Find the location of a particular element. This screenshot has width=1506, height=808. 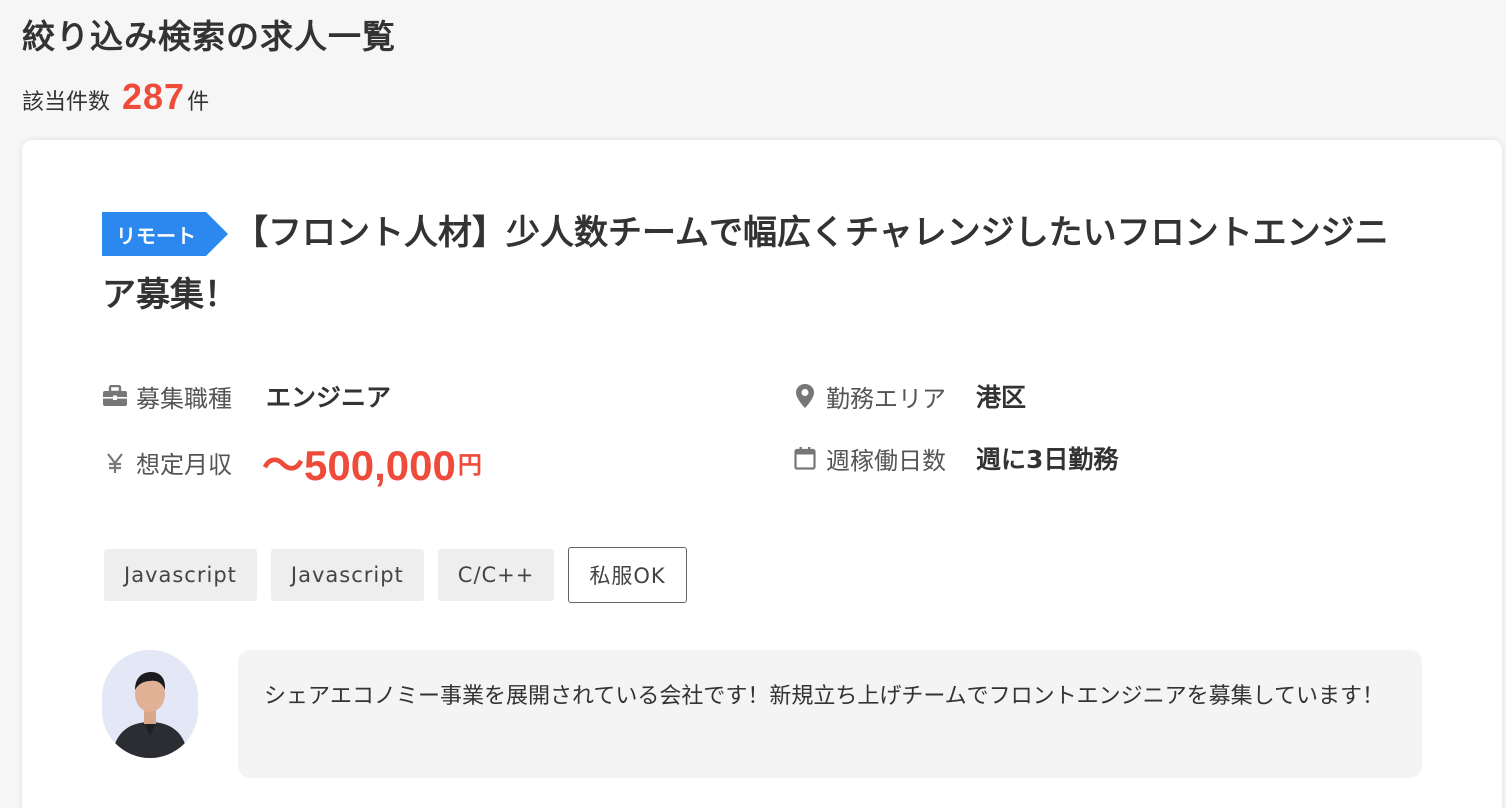

page-title: 絞り込み検索の求人一覧 is located at coordinates (209, 36).